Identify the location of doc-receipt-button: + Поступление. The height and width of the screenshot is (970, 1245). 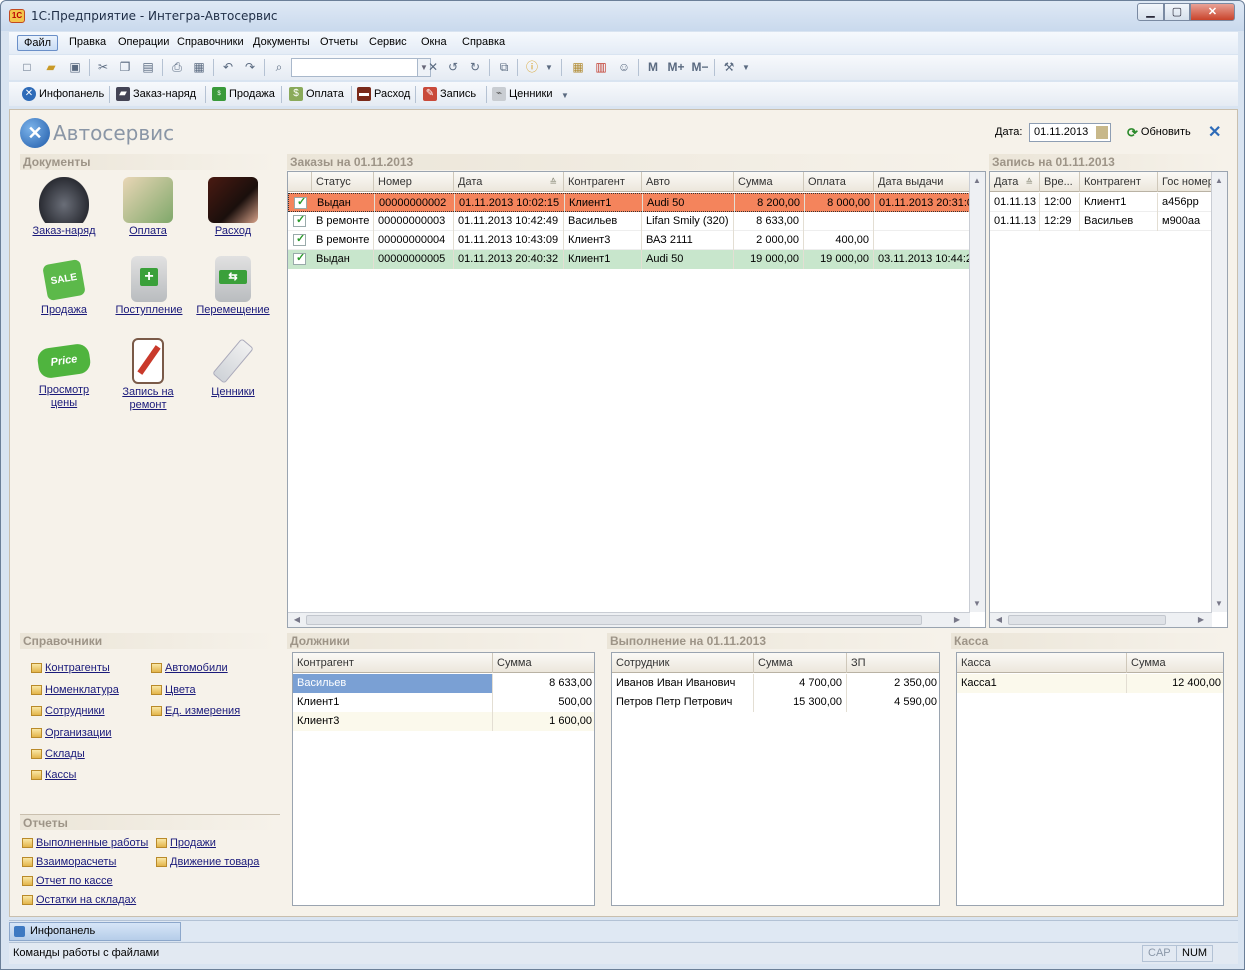
(149, 286).